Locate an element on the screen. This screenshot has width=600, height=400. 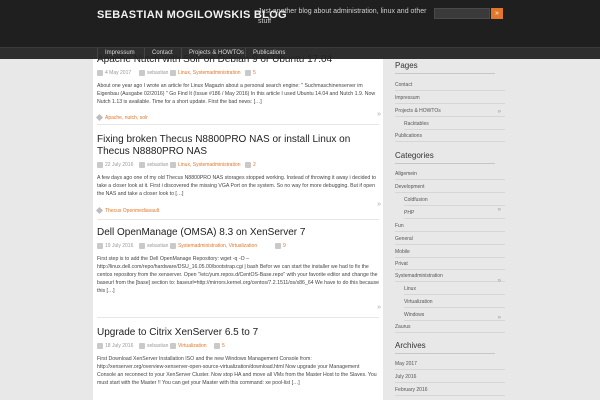
sidebar-category-item: Fun is located at coordinates (450, 226).